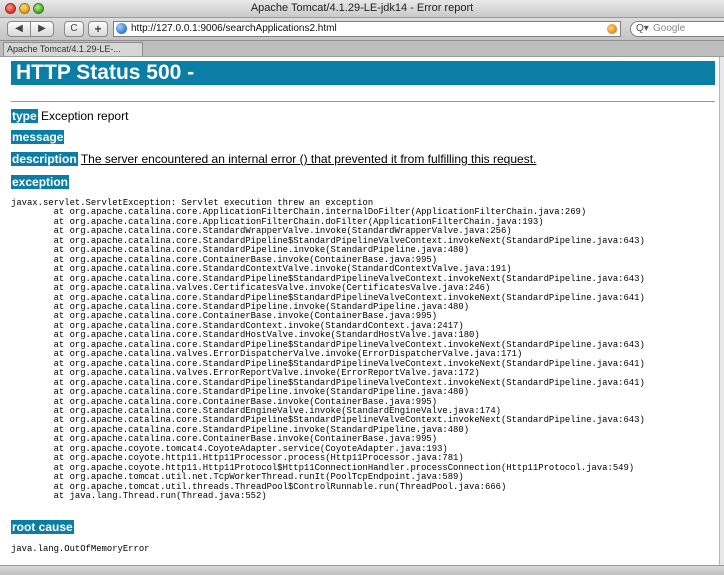 The image size is (724, 575). I want to click on type-label: type, so click(24, 116).